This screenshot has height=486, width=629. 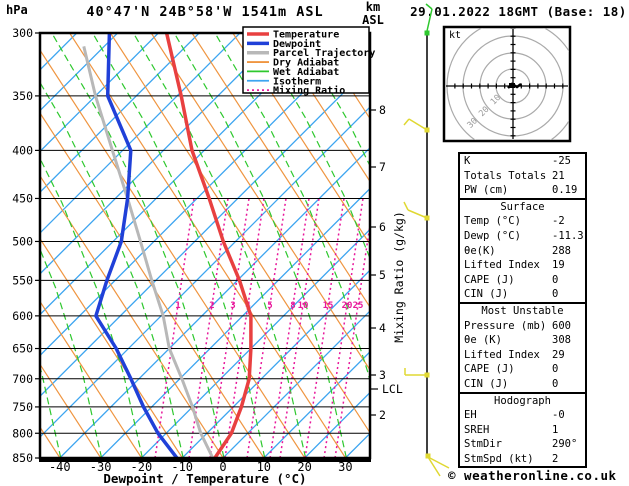 I want to click on svg-text: 30, so click(x=345, y=467).